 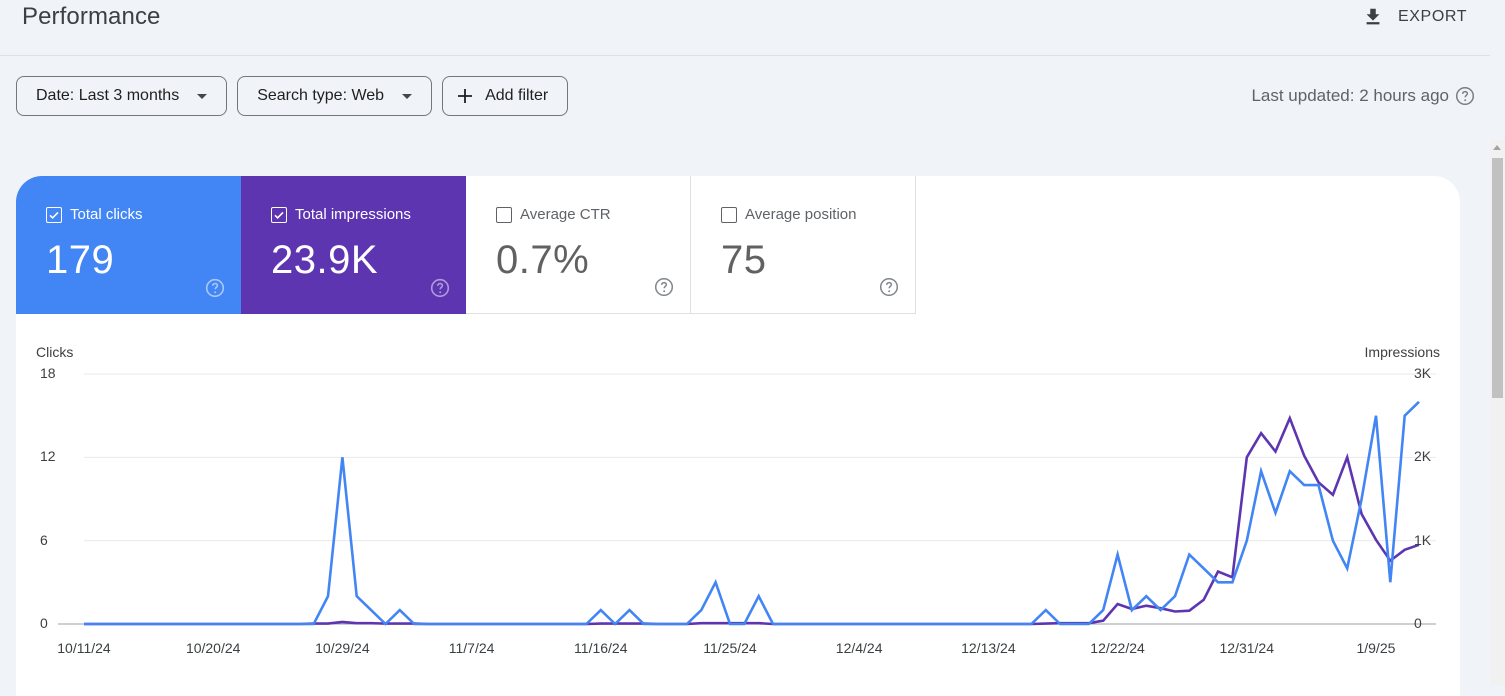 I want to click on search-type-filter-chip: Search type: Web, so click(x=335, y=96).